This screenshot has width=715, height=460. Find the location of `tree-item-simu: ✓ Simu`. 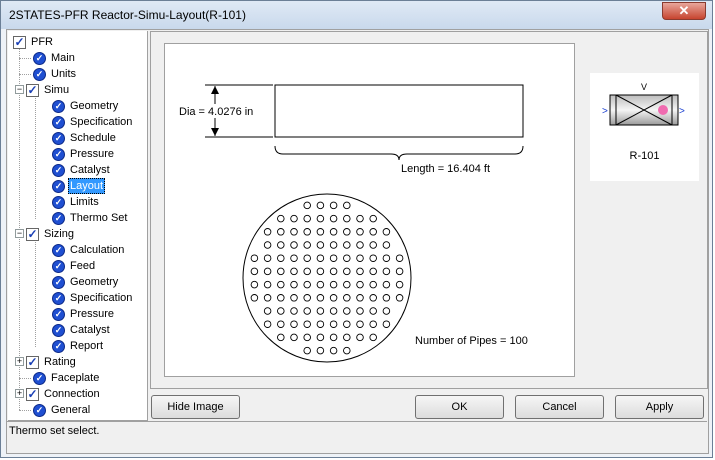

tree-item-simu: ✓ Simu is located at coordinates (48, 90).